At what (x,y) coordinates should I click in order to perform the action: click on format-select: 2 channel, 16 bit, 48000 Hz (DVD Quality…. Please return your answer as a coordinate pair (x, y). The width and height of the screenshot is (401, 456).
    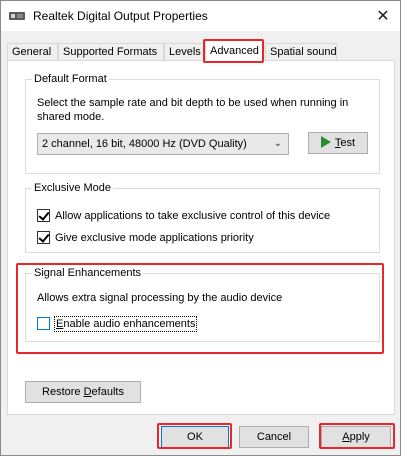
    Looking at the image, I should click on (163, 144).